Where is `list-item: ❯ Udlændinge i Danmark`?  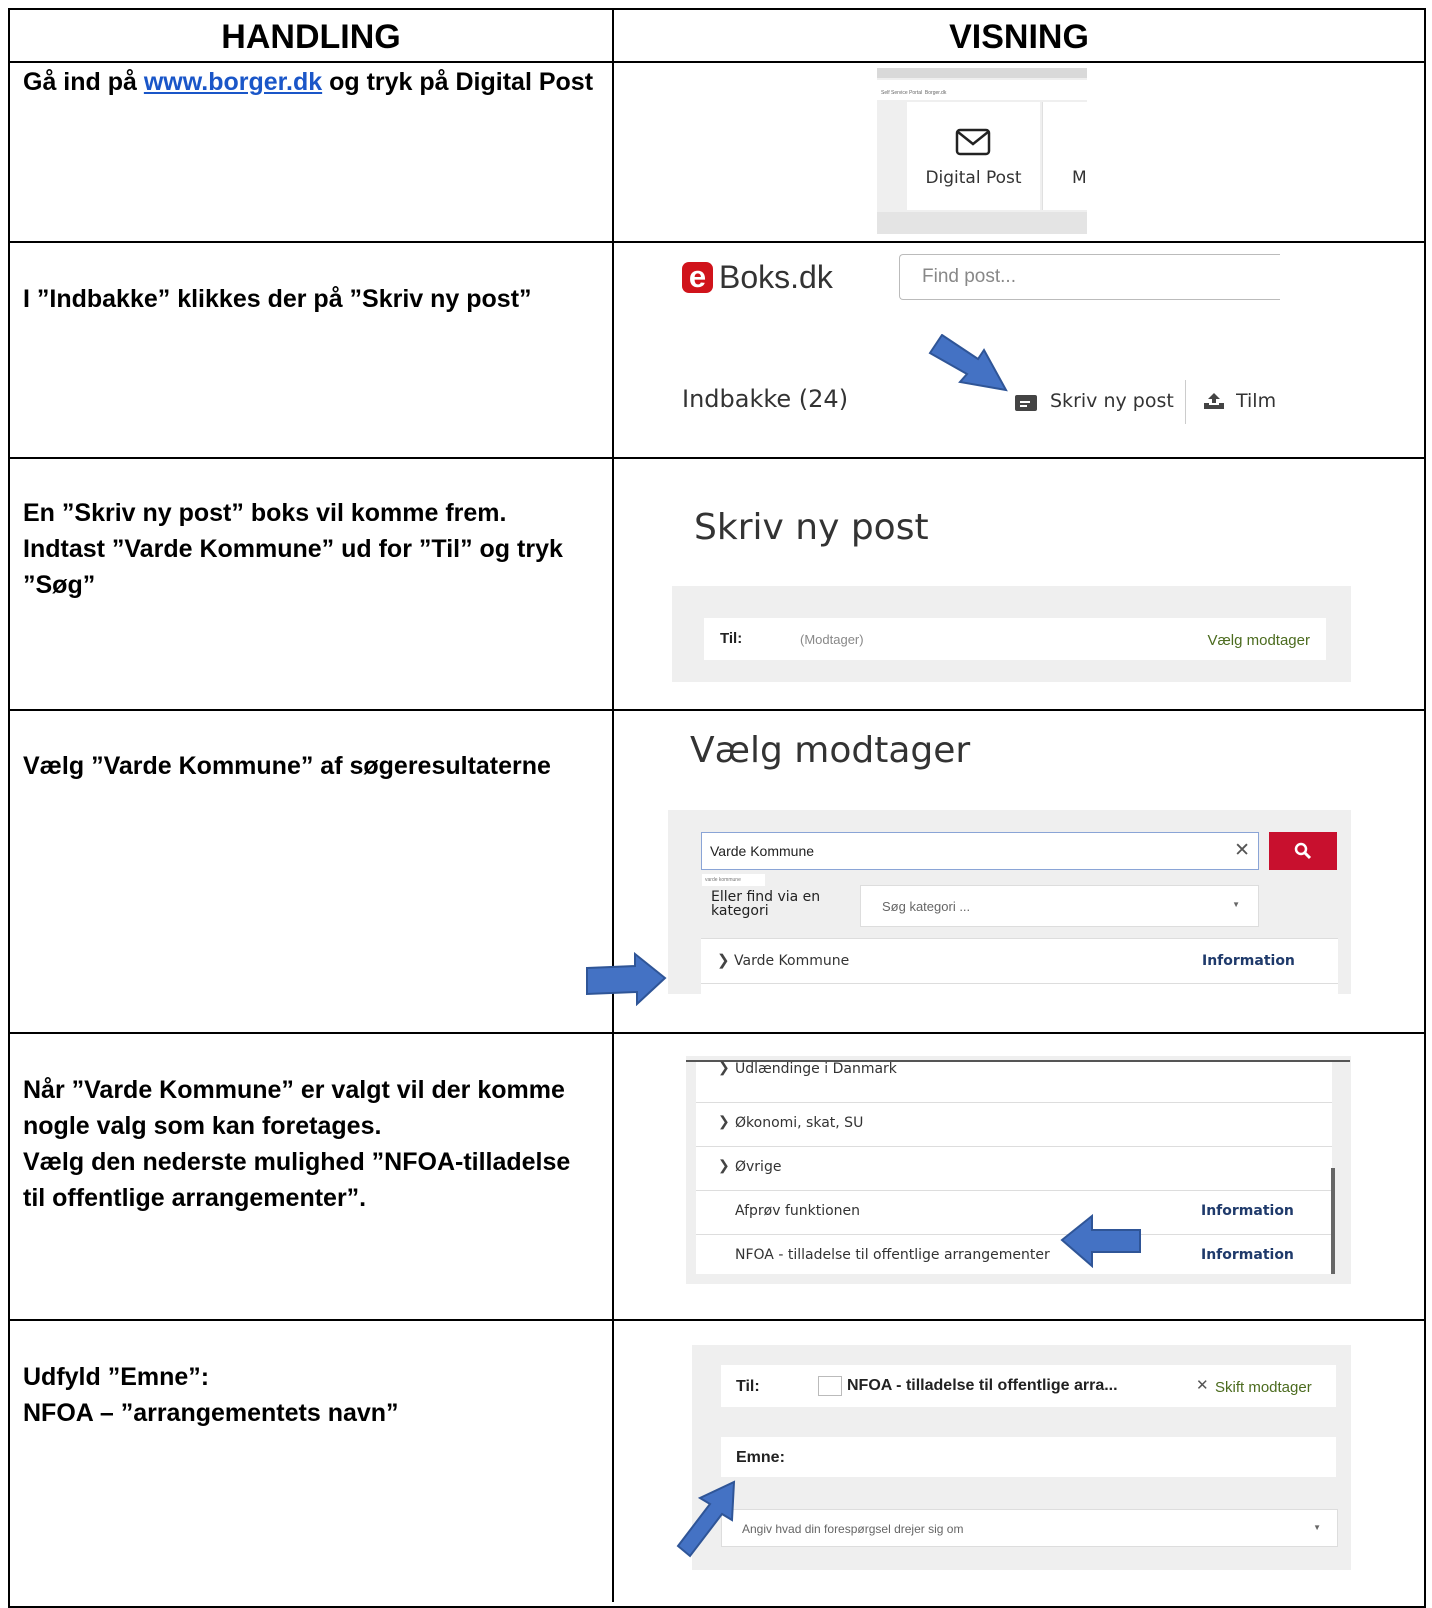 list-item: ❯ Udlændinge i Danmark is located at coordinates (1014, 1081).